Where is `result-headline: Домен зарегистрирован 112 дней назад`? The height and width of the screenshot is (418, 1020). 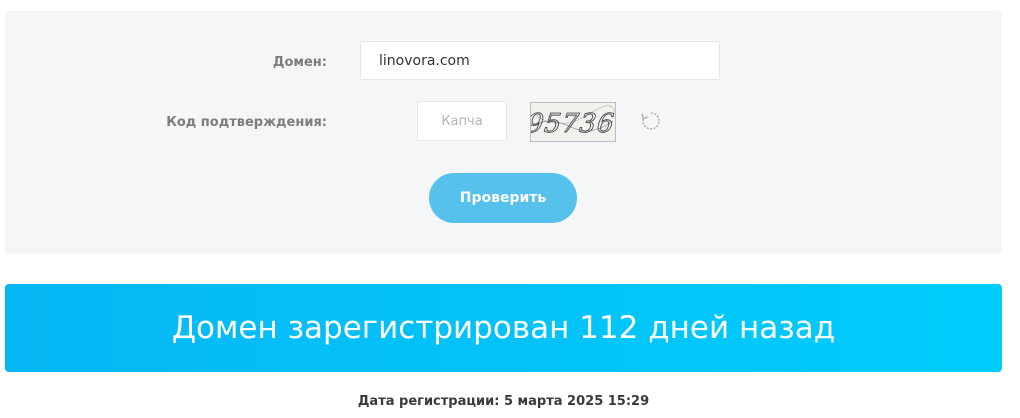 result-headline: Домен зарегистрирован 112 дней назад is located at coordinates (503, 328).